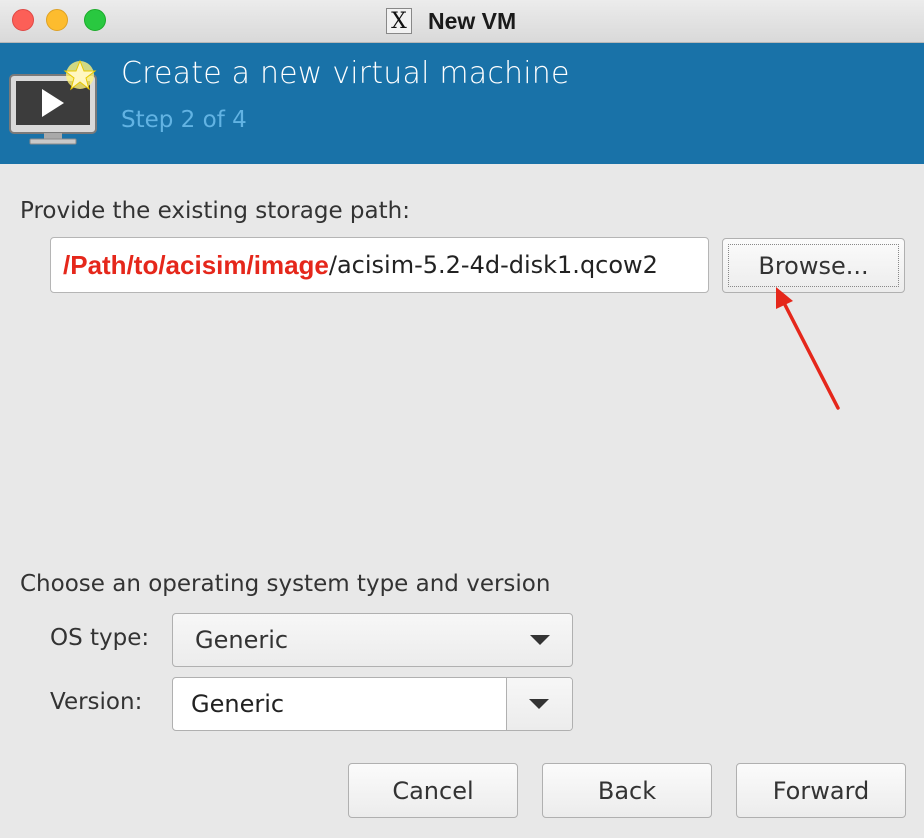 Image resolution: width=924 pixels, height=838 pixels. I want to click on close-window-button, so click(23, 20).